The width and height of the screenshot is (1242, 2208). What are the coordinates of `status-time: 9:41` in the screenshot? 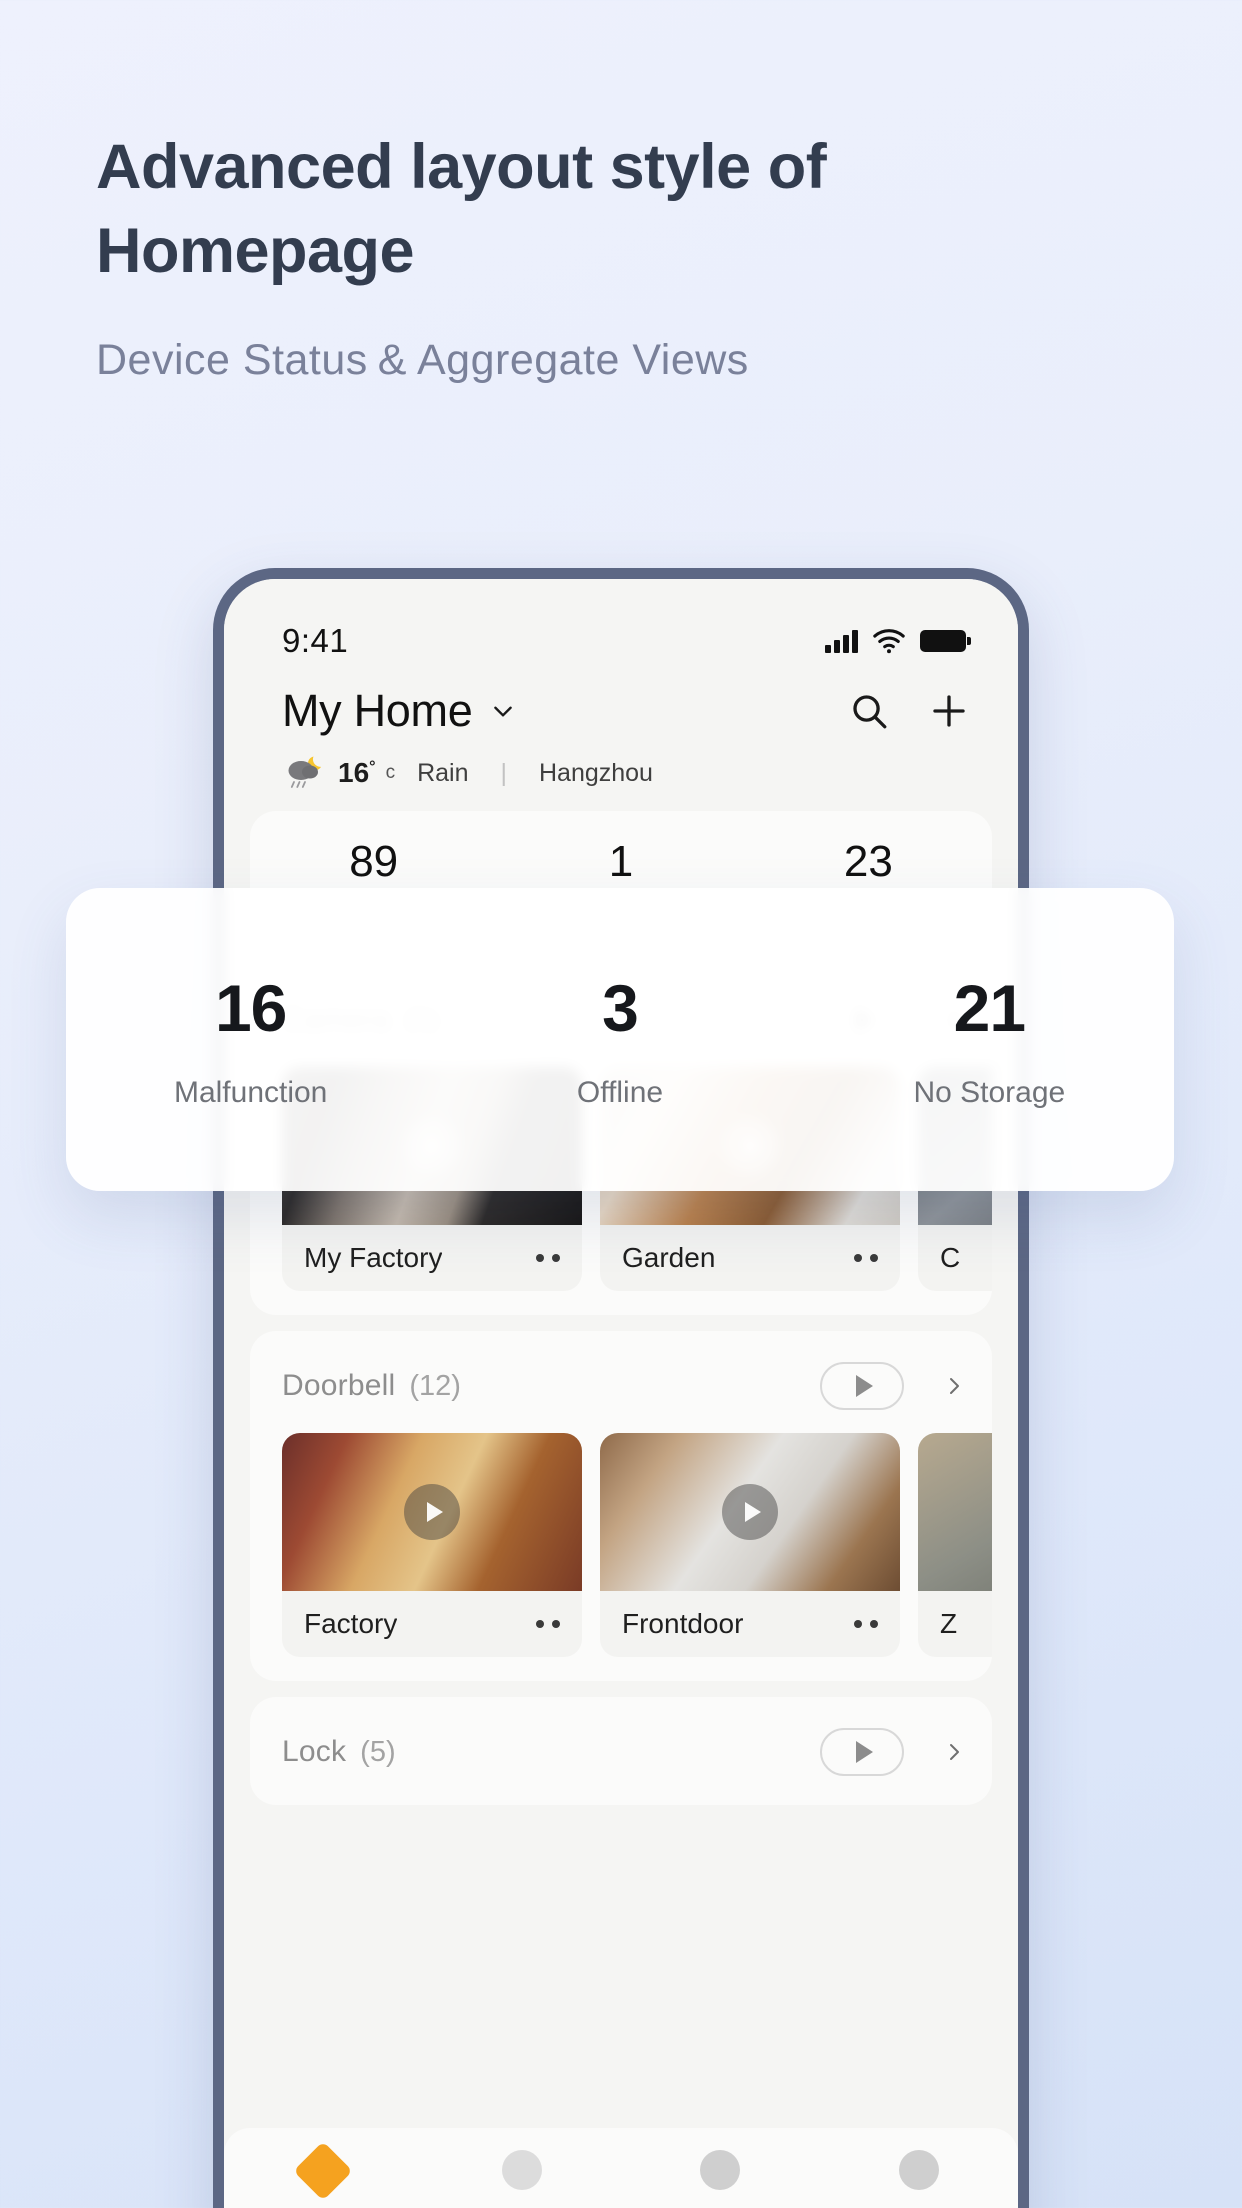 It's located at (315, 640).